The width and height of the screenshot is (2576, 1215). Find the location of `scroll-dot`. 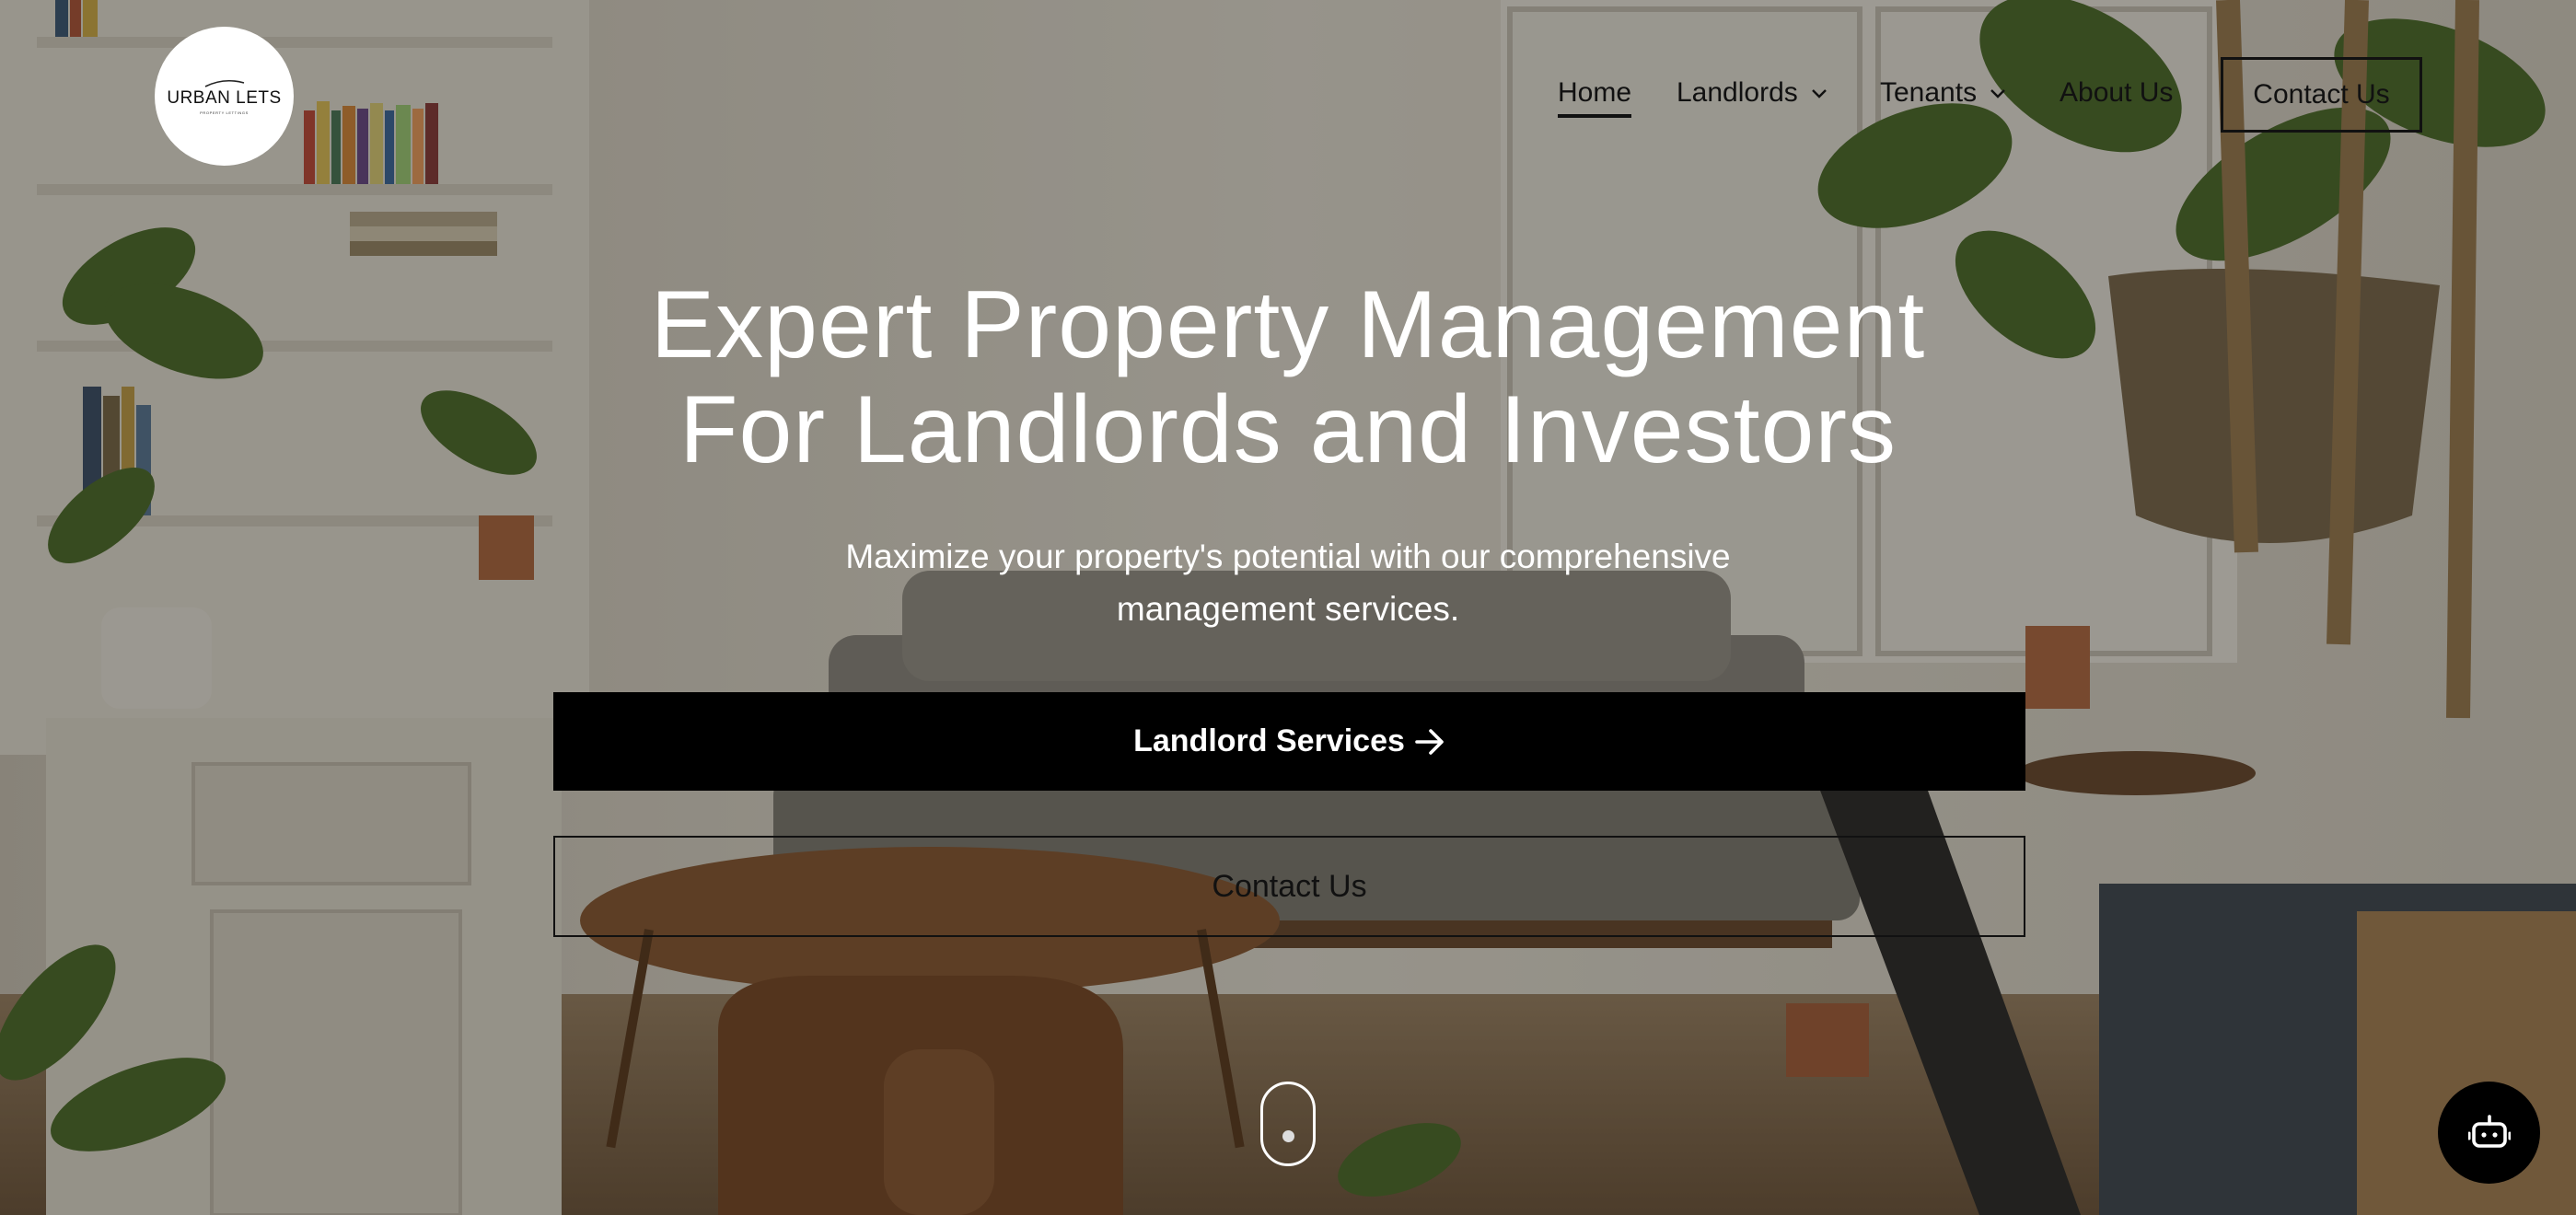

scroll-dot is located at coordinates (1288, 1136).